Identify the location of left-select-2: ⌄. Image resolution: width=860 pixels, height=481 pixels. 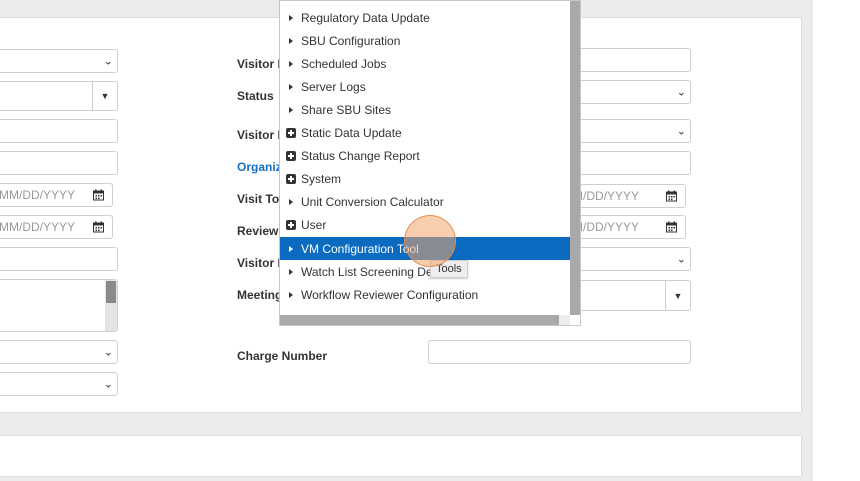
(59, 352).